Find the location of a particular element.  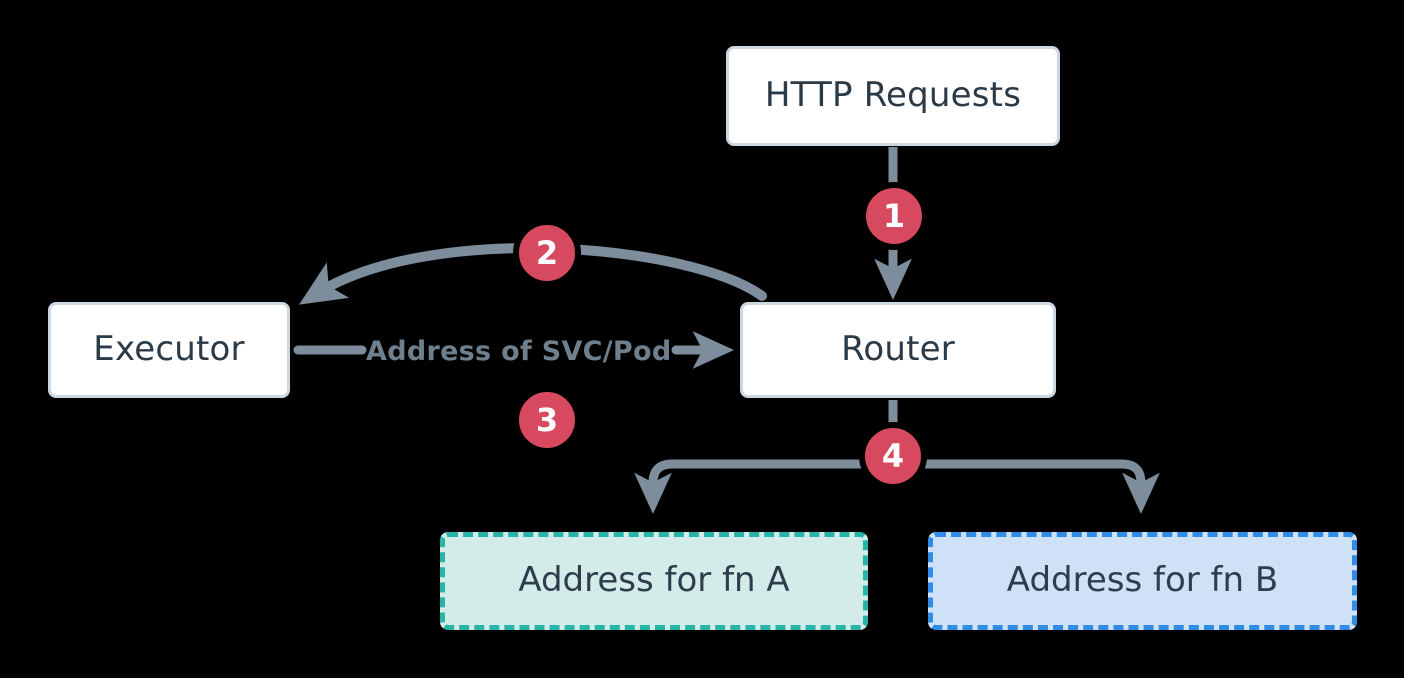

step-badge-4-number: 4 is located at coordinates (893, 456).